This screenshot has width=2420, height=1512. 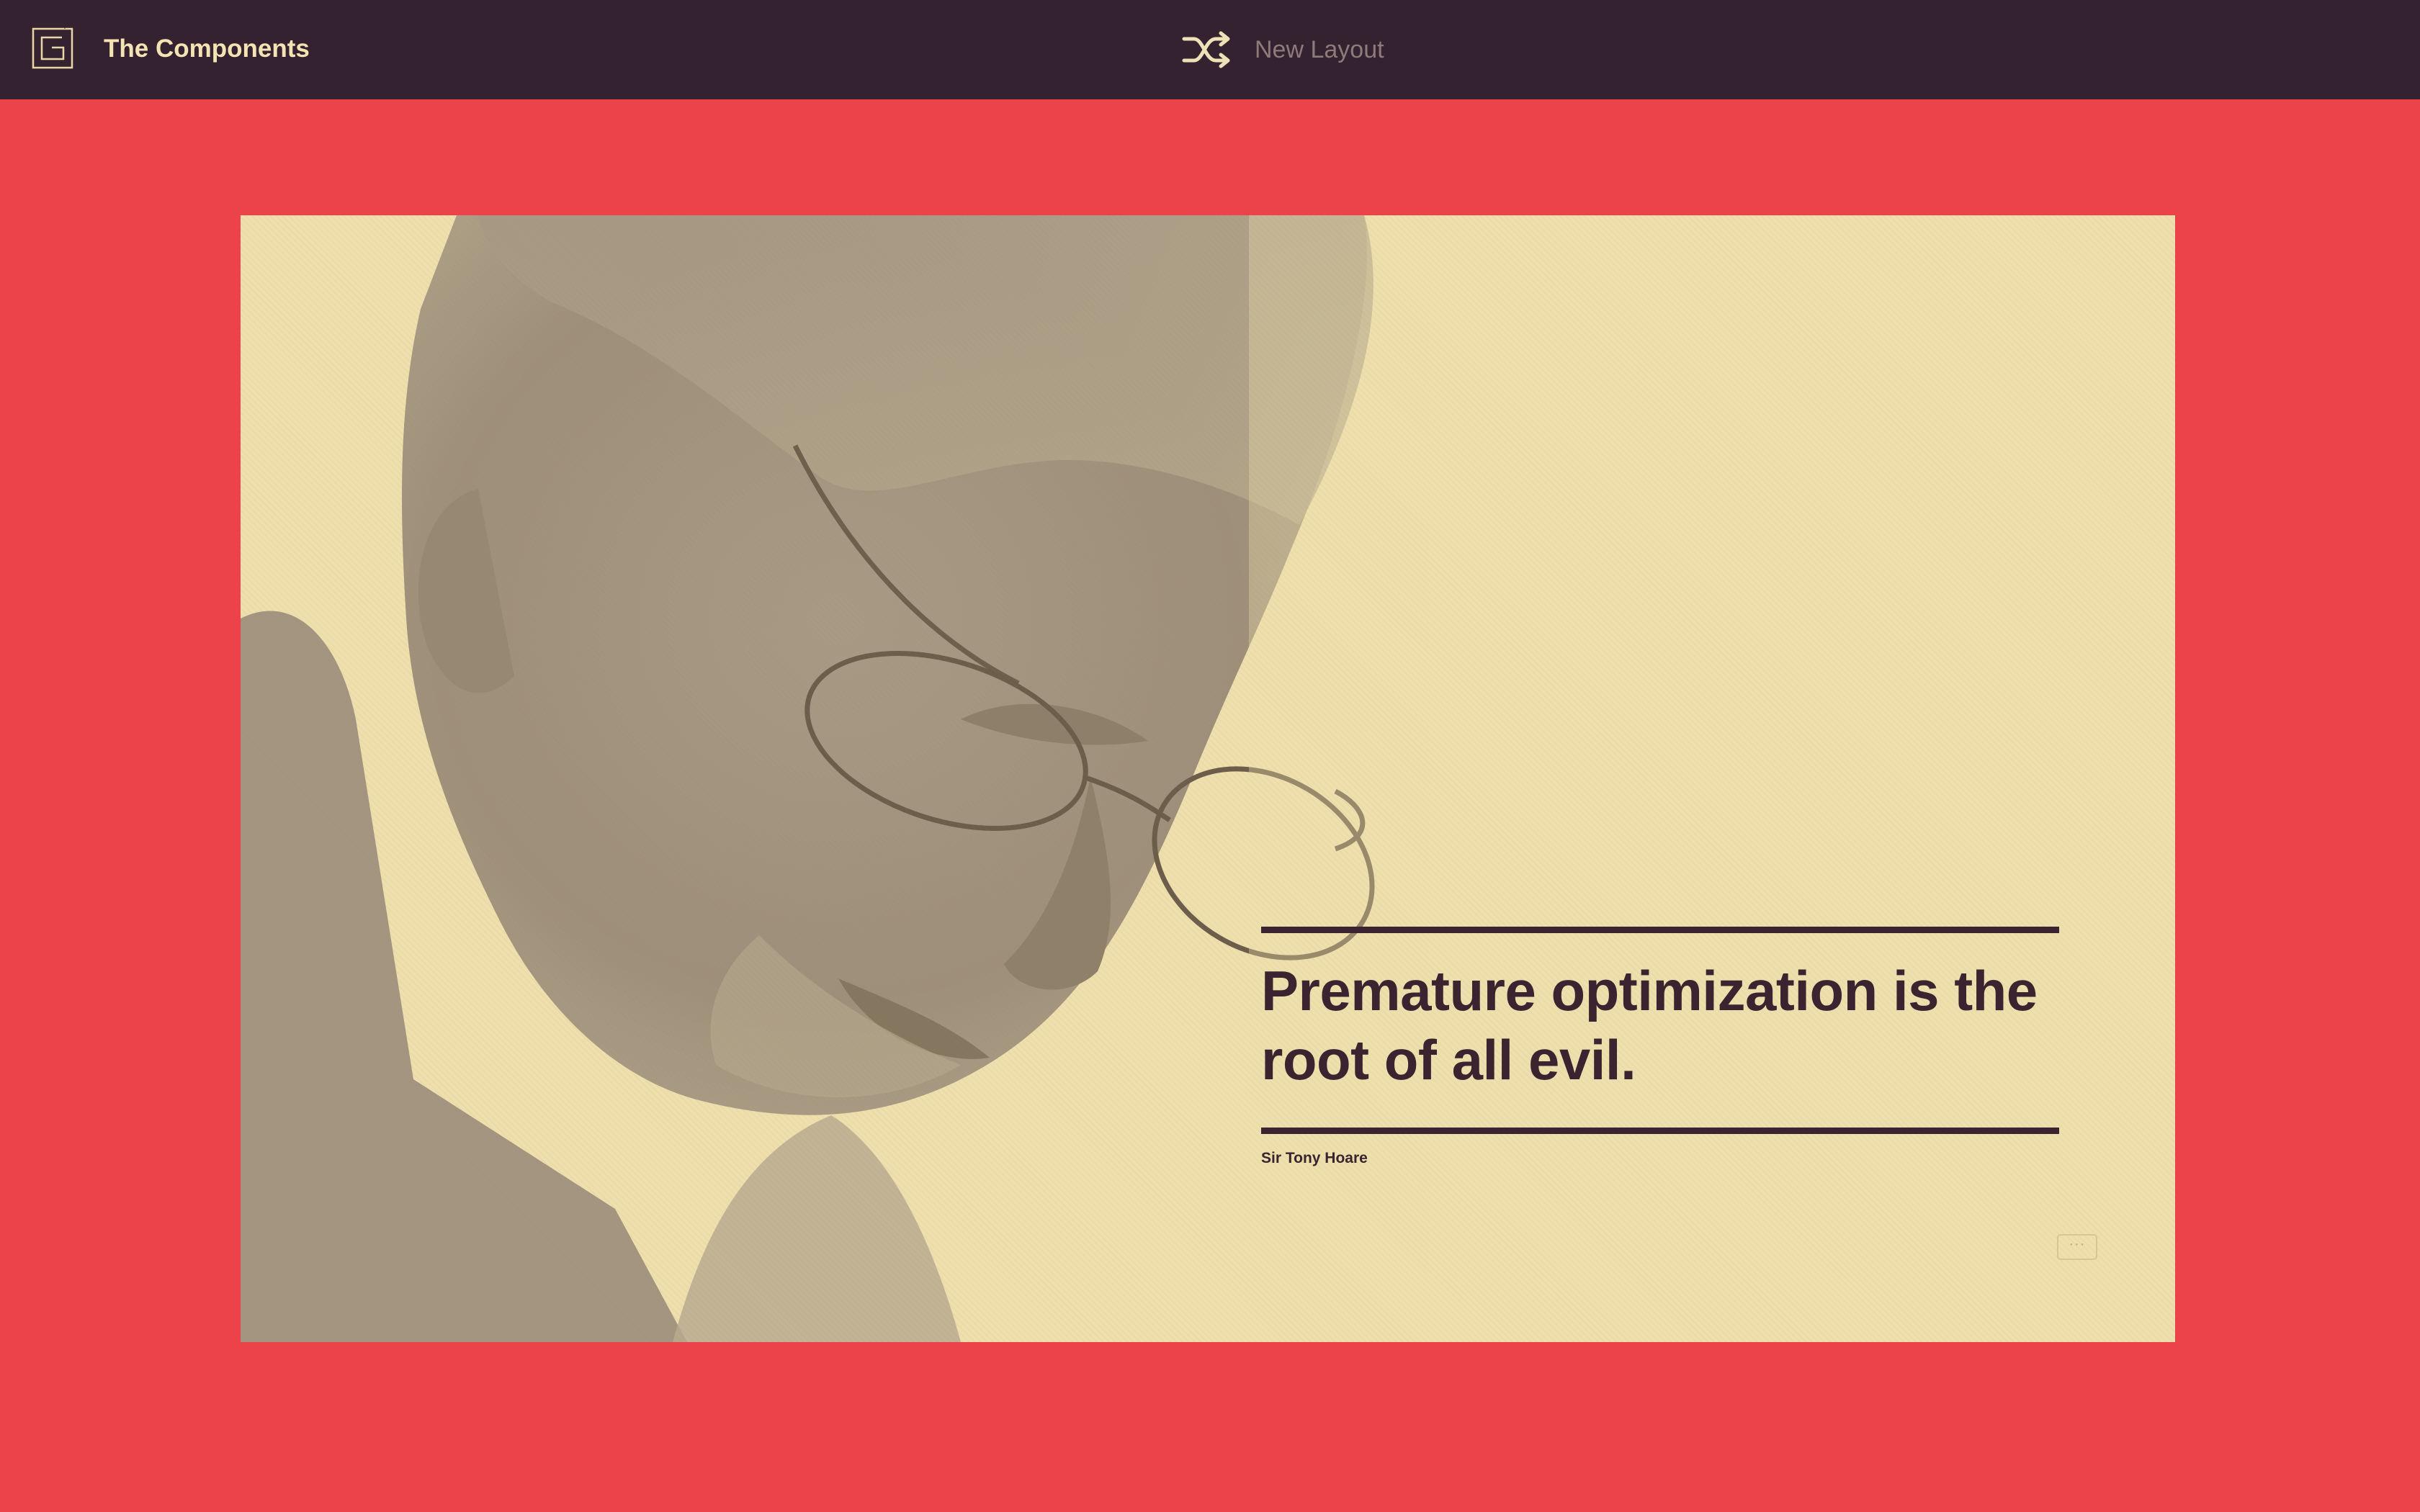 What do you see at coordinates (1314, 1158) in the screenshot?
I see `quote-attribution: Sir Tony Hoare` at bounding box center [1314, 1158].